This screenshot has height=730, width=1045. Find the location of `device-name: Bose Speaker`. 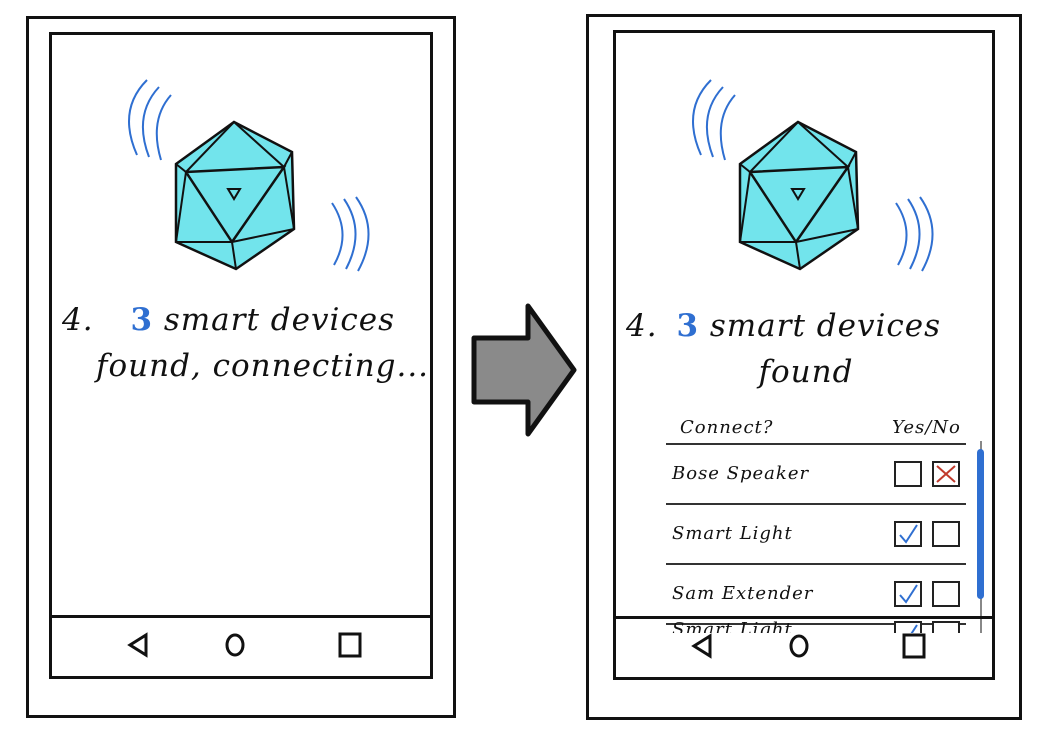

device-name: Bose Speaker is located at coordinates (741, 473).